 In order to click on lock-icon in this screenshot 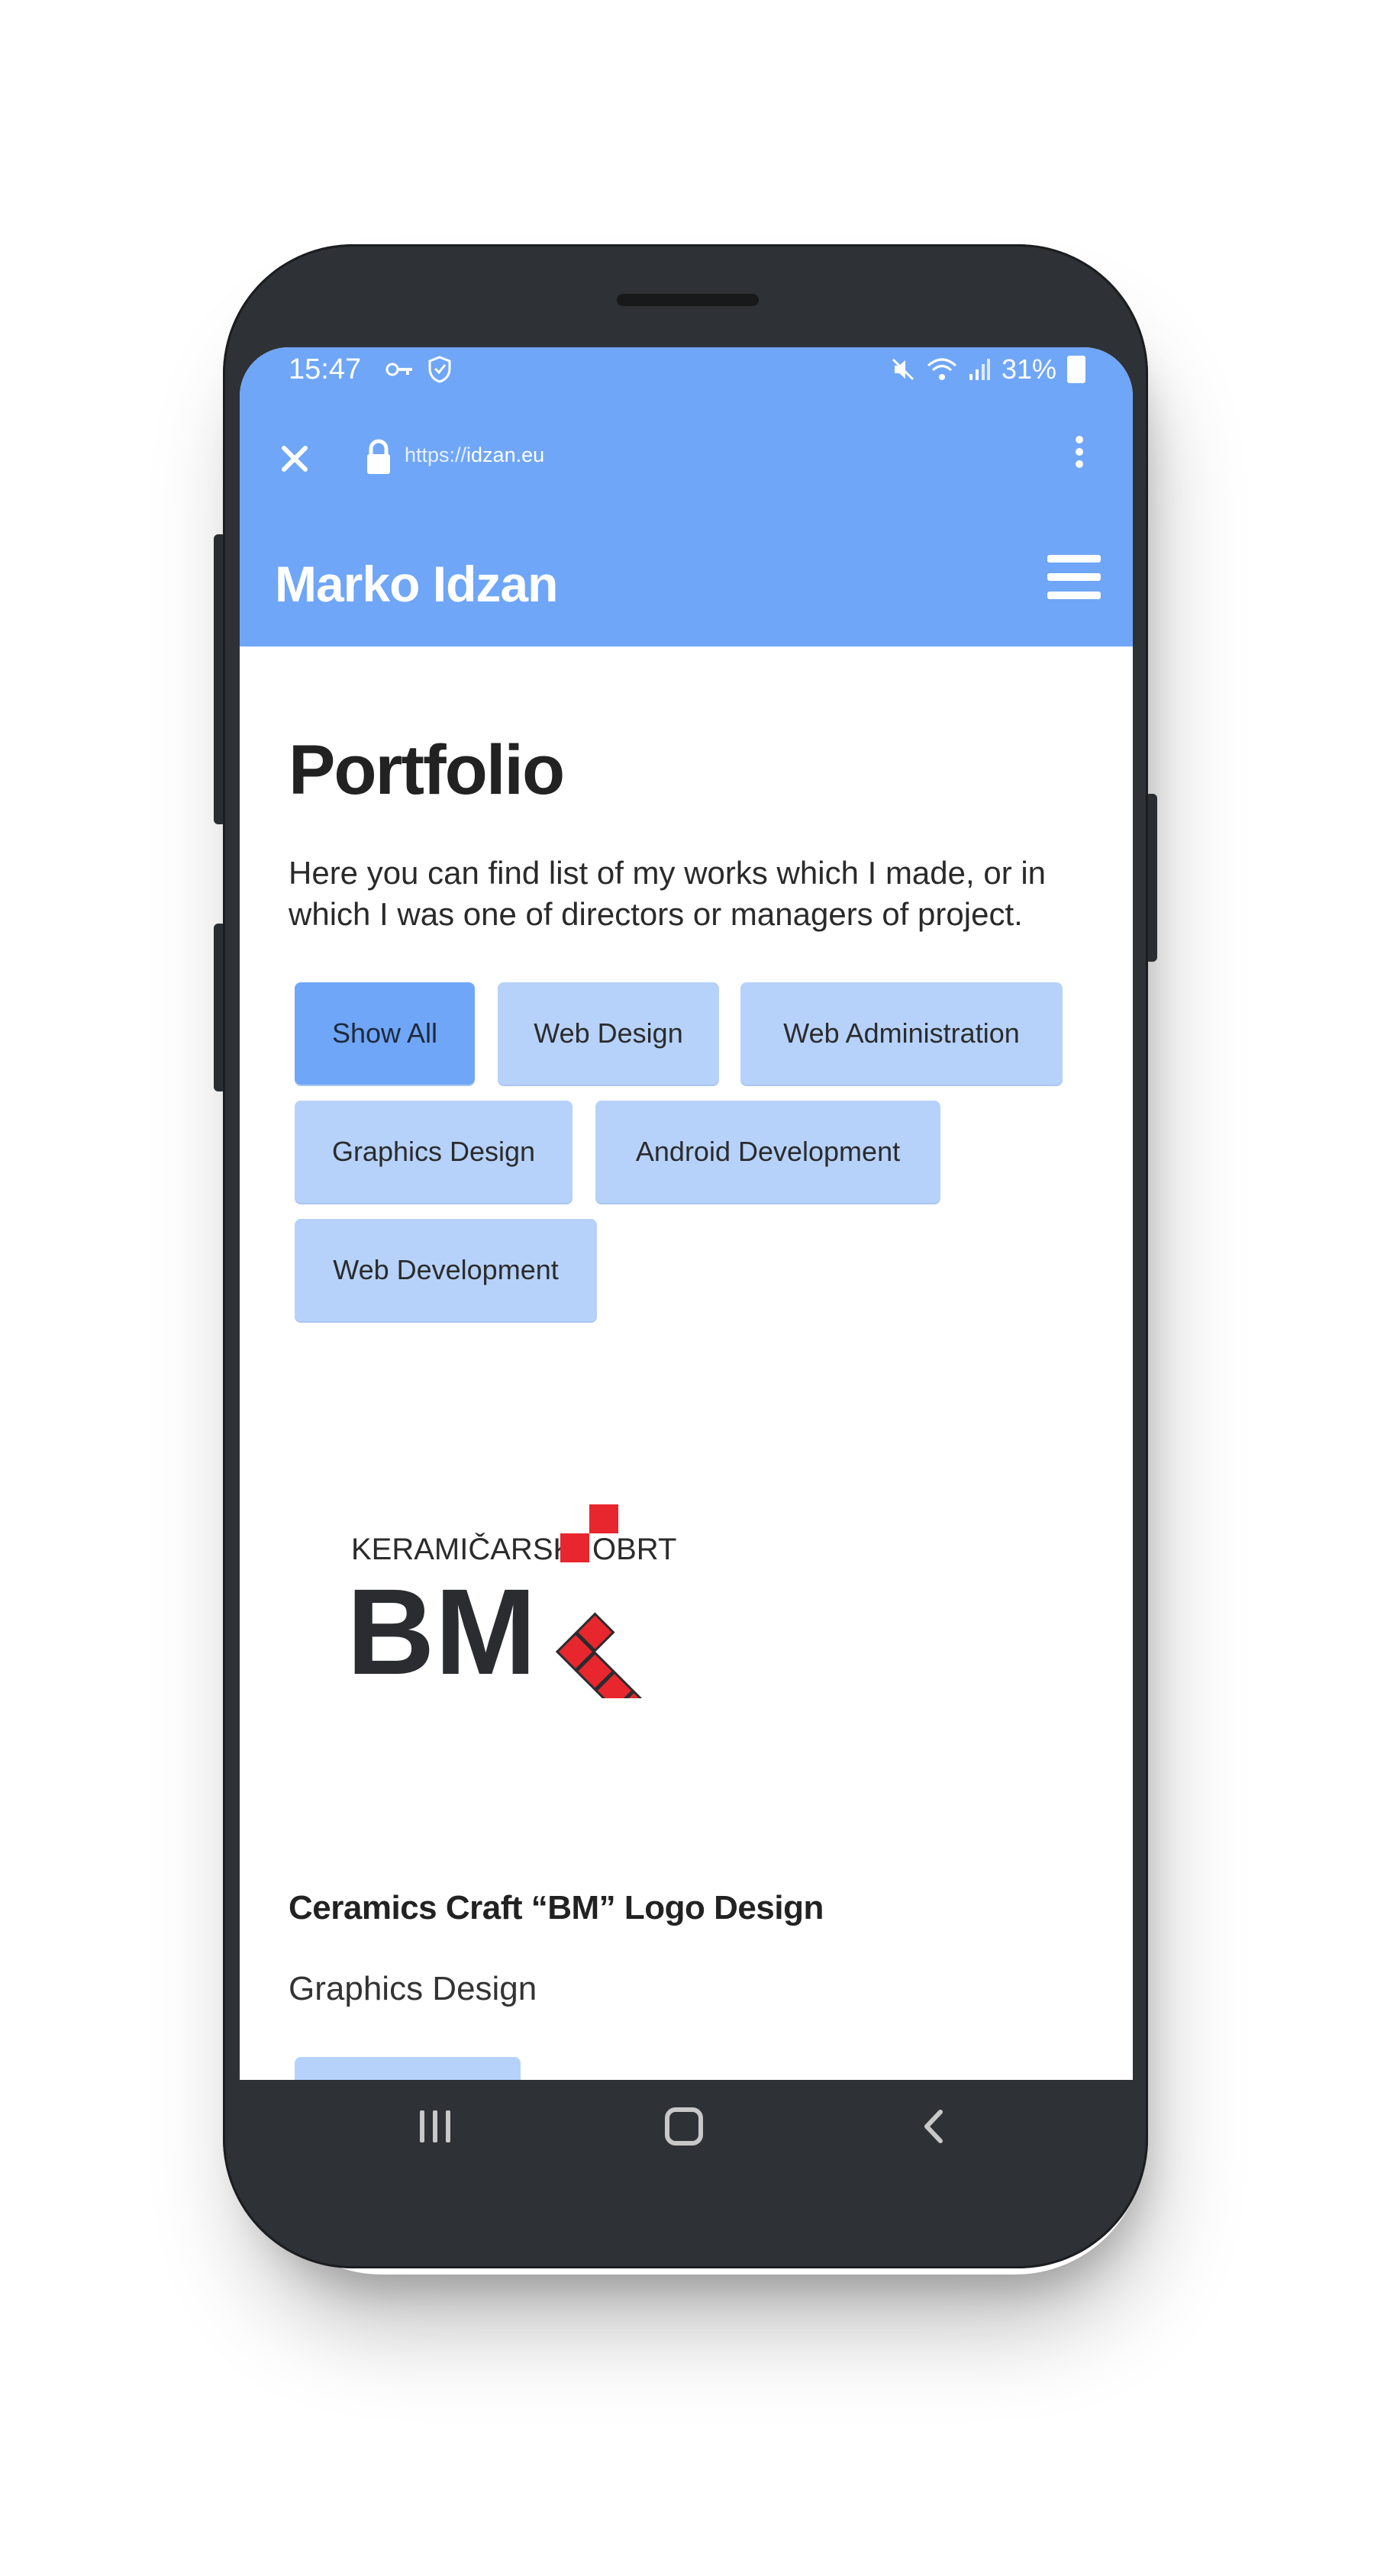, I will do `click(378, 456)`.